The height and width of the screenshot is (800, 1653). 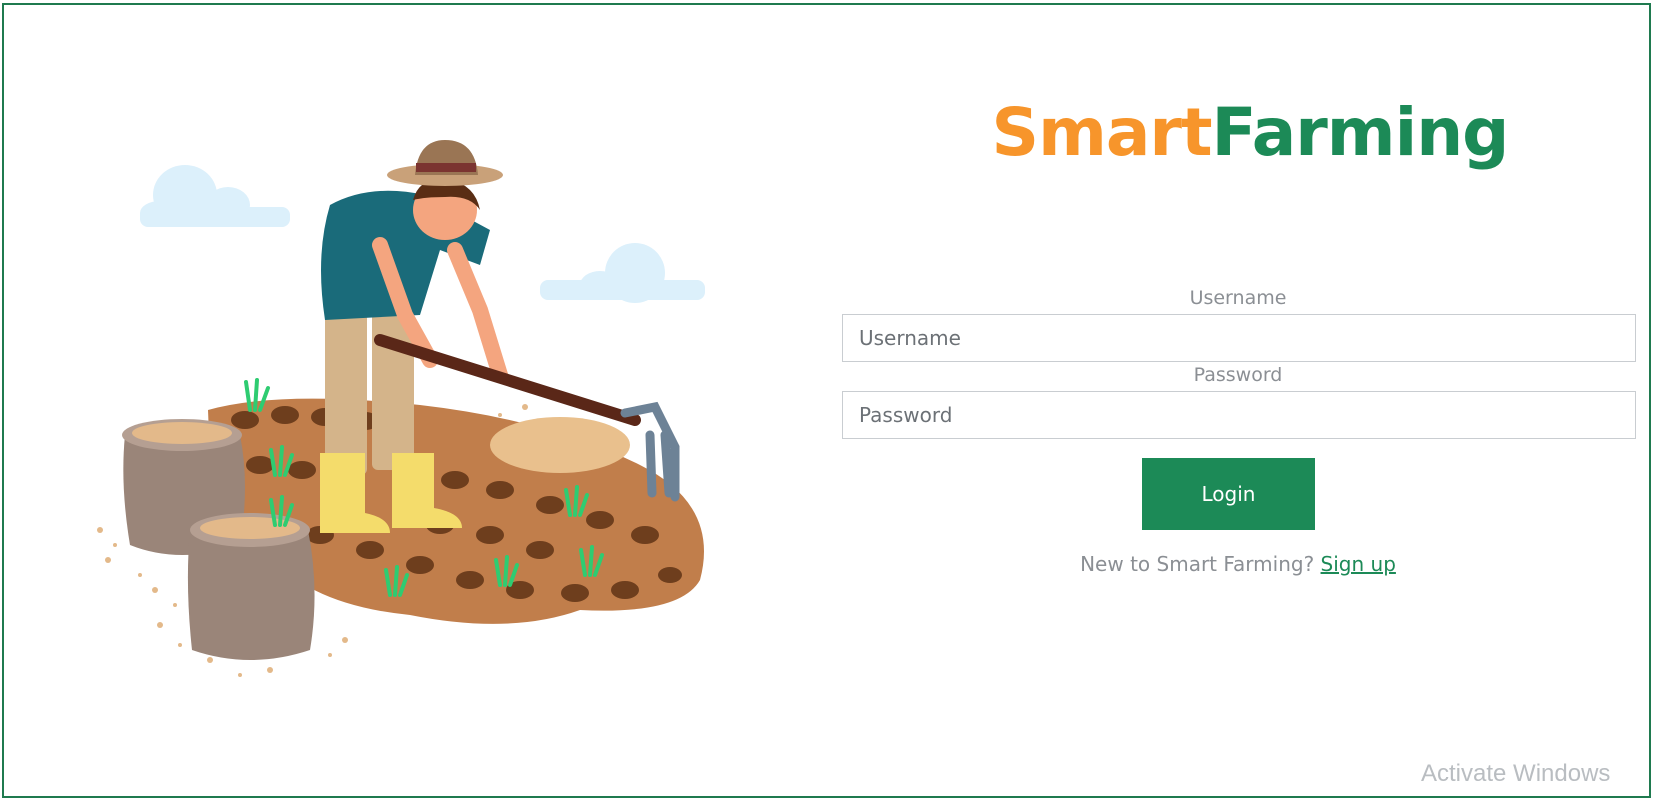 I want to click on farmer-leg-left, so click(x=346, y=392).